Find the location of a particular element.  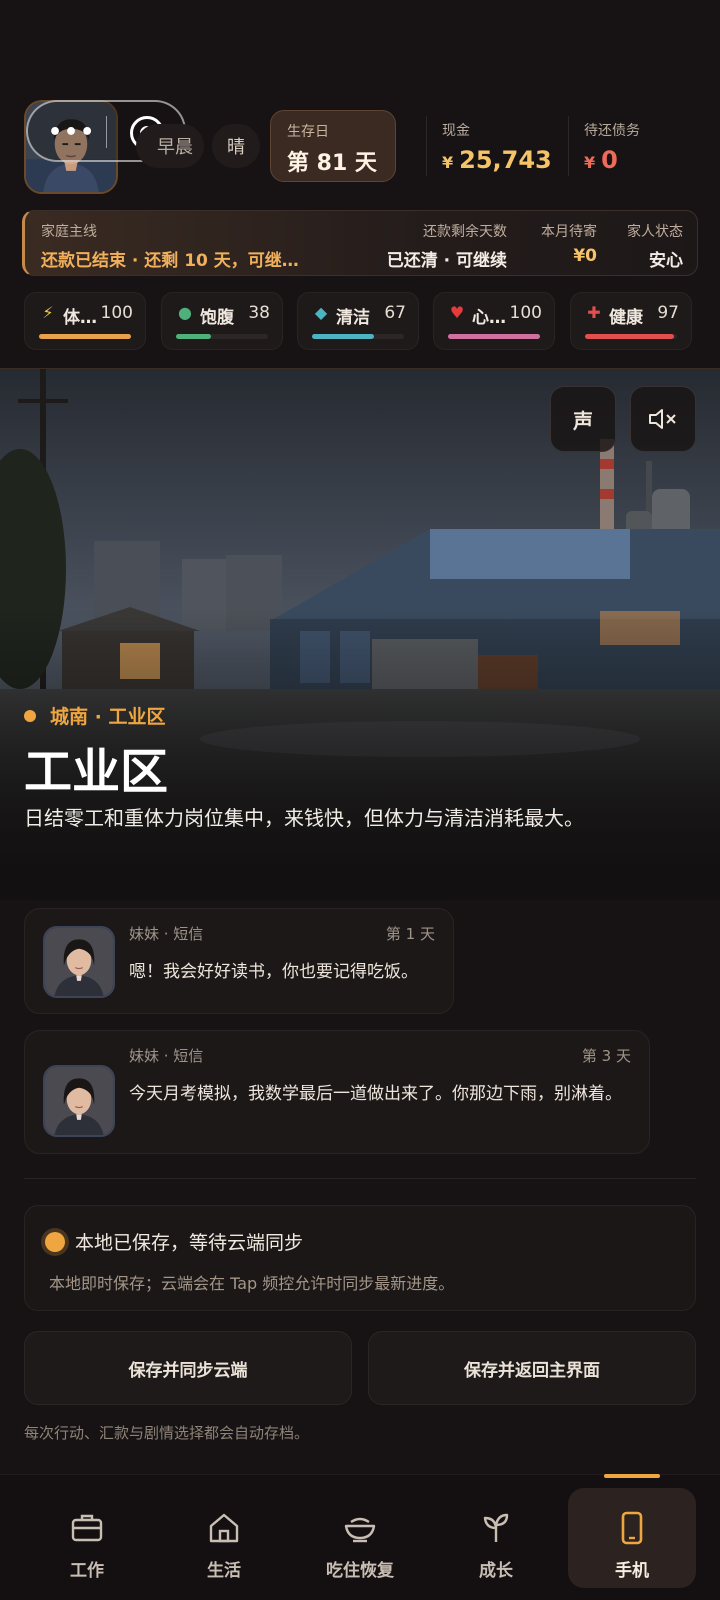

family-main-label: 家庭主线 is located at coordinates (69, 232).